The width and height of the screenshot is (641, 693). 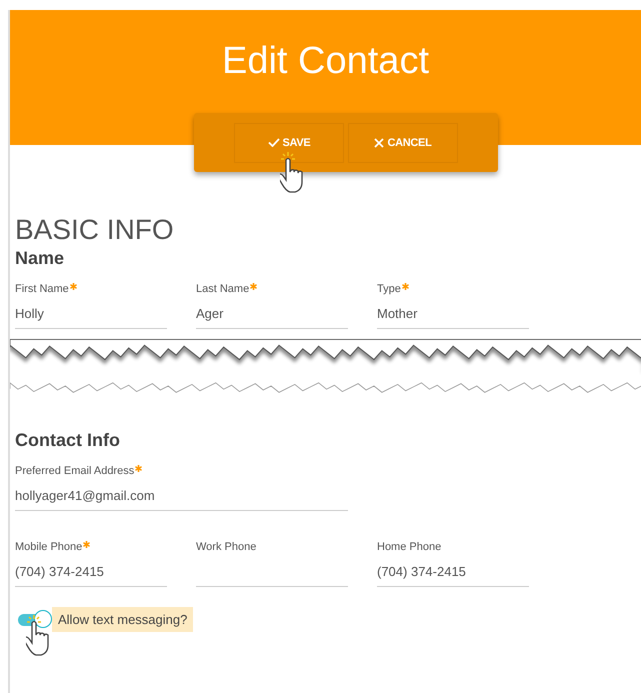 What do you see at coordinates (48, 547) in the screenshot?
I see `field-label: Mobile Phone` at bounding box center [48, 547].